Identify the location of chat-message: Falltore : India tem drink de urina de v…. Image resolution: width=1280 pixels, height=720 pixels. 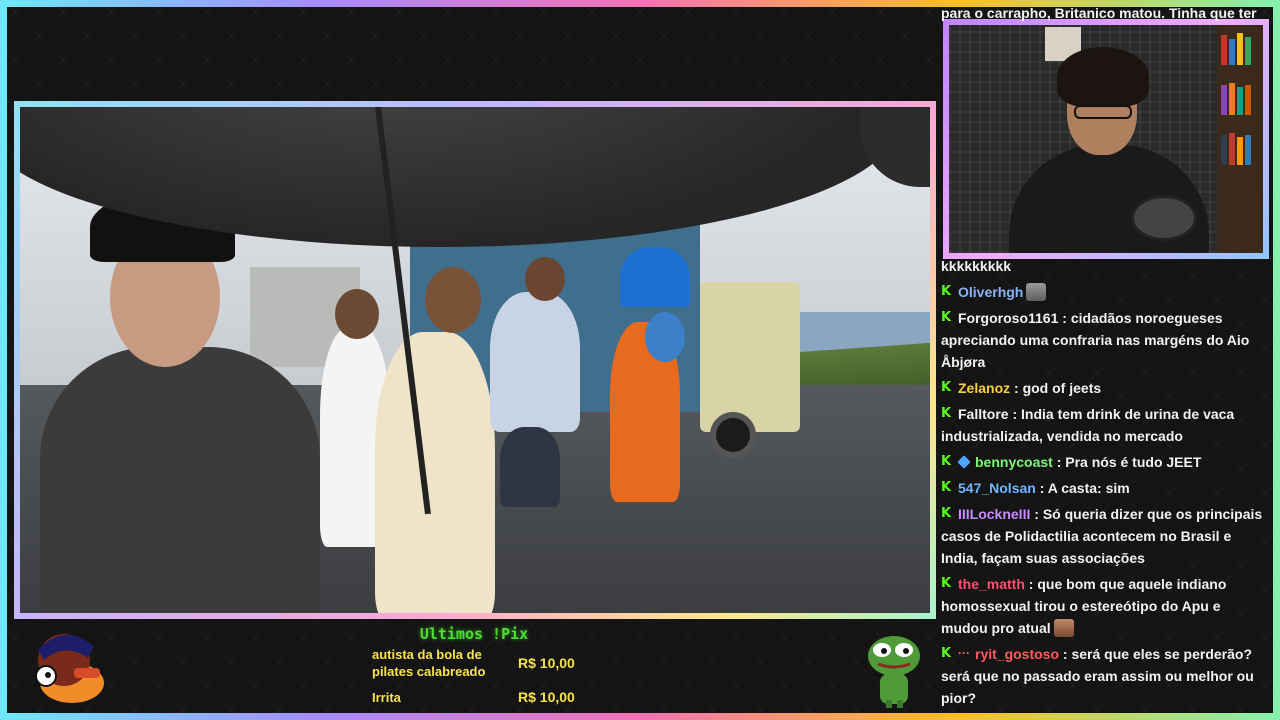
(1106, 425).